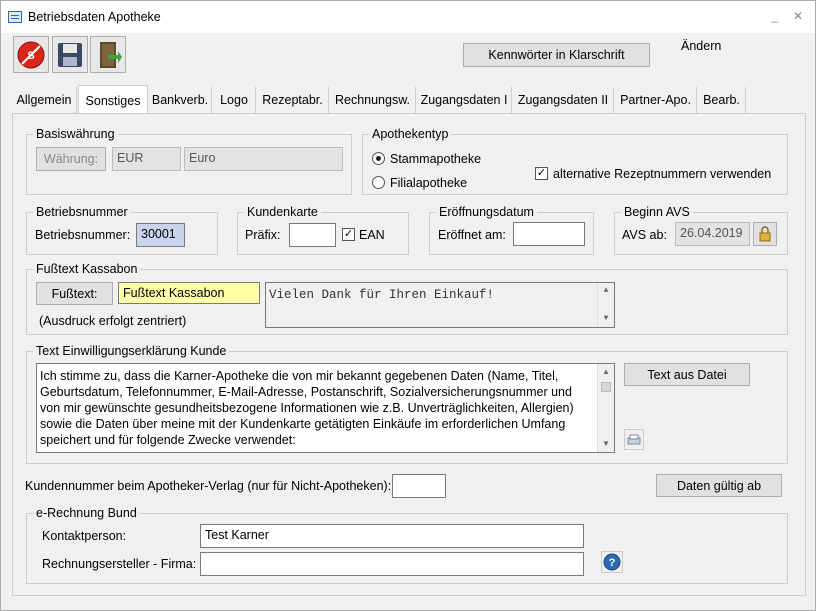 Image resolution: width=816 pixels, height=611 pixels. Describe the element at coordinates (293, 100) in the screenshot. I see `tab-rezeptabr: Rezeptabr.` at that location.